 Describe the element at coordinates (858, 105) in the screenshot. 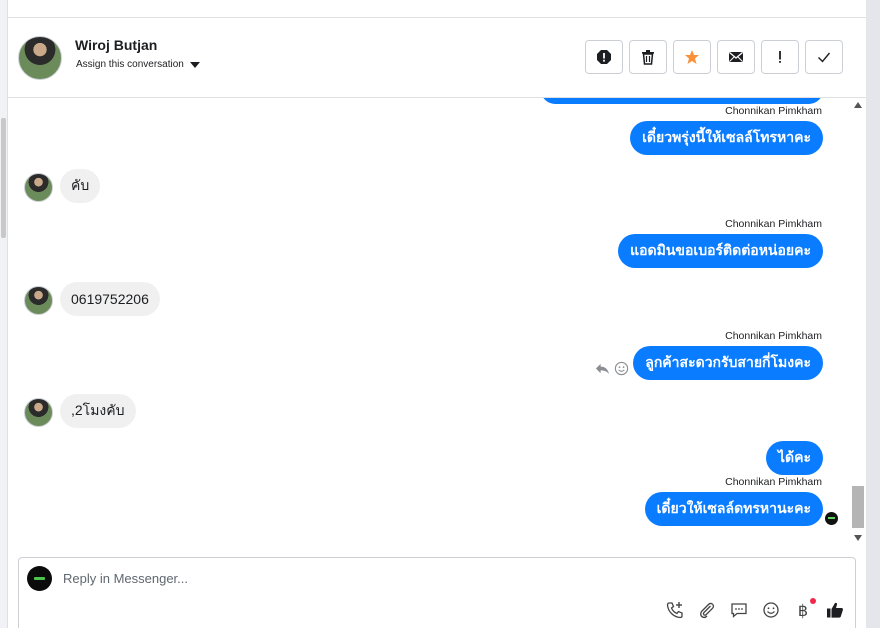

I see `scroll-up-arrow-icon` at that location.